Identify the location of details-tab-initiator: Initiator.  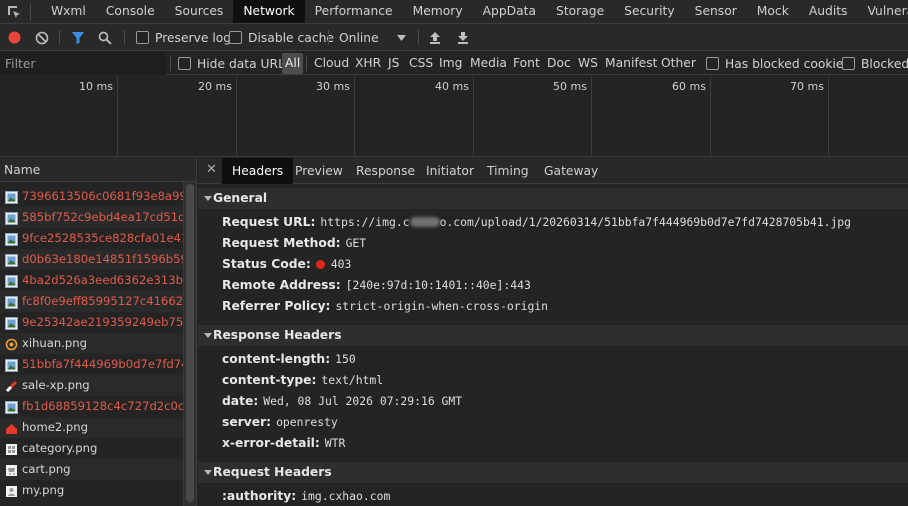
(450, 171).